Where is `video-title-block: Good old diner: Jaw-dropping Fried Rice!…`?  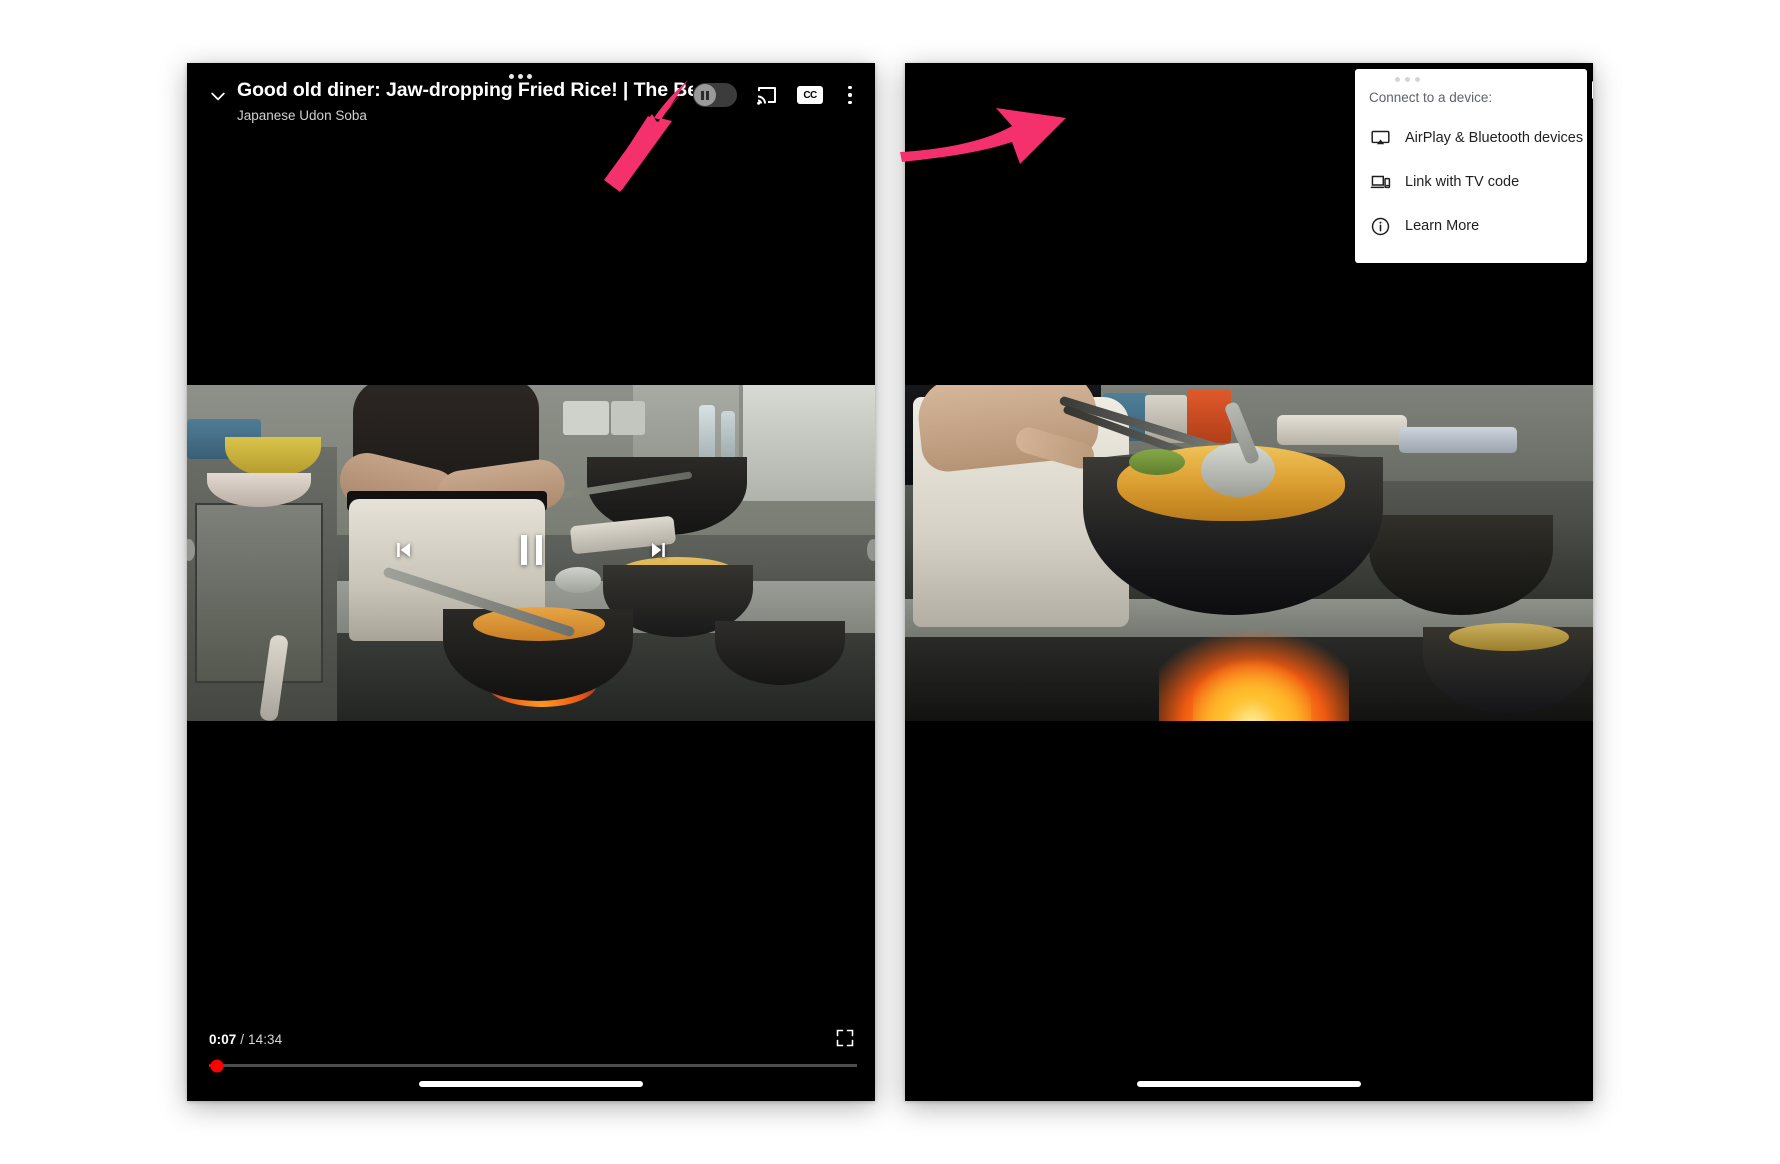 video-title-block: Good old diner: Jaw-dropping Fried Rice!… is located at coordinates (463, 102).